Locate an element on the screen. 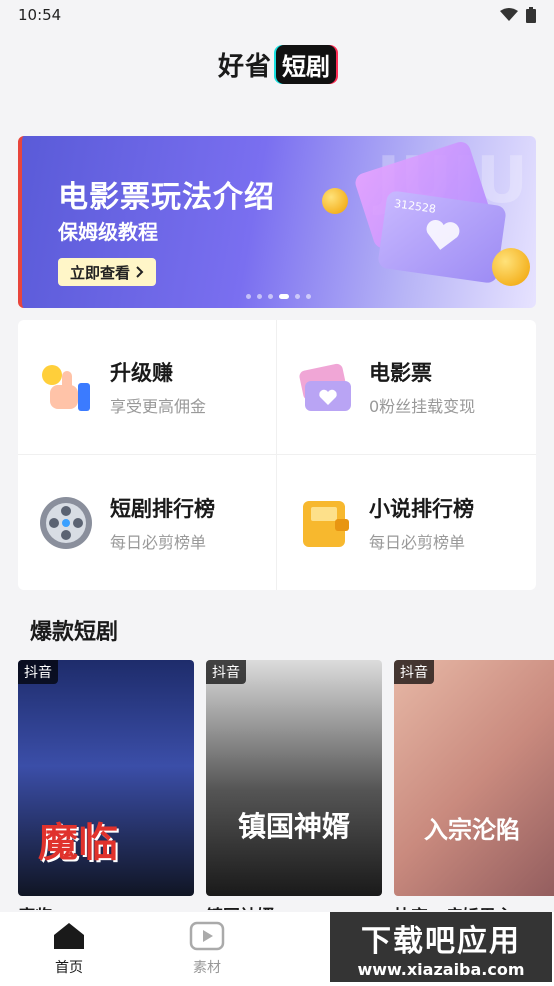  battery-icon is located at coordinates (531, 15).